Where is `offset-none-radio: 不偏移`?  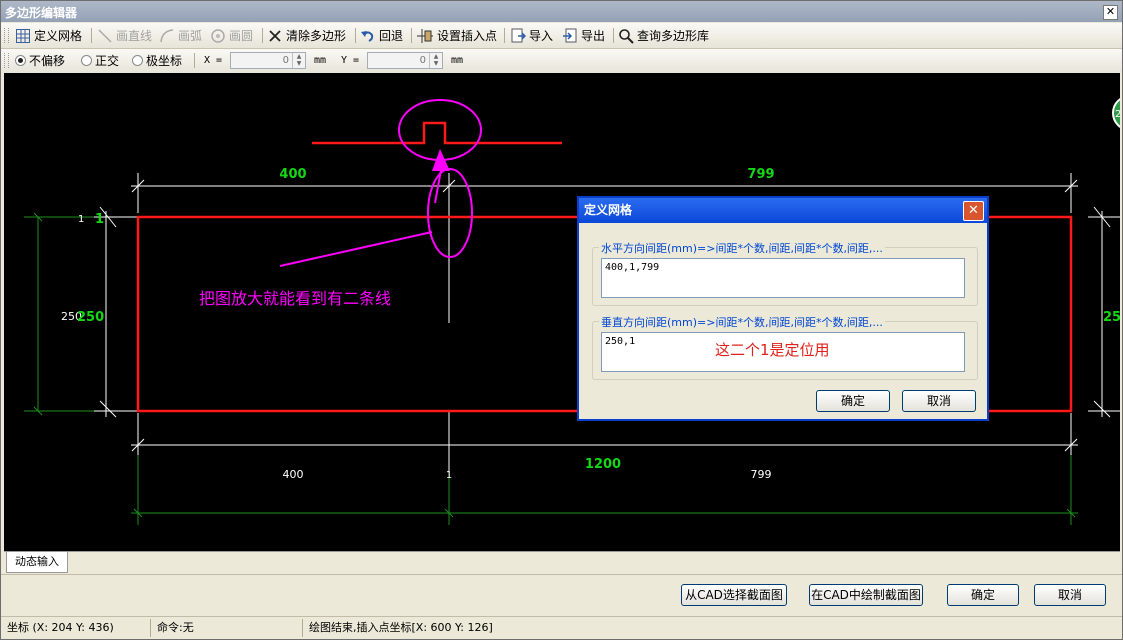 offset-none-radio: 不偏移 is located at coordinates (40, 60).